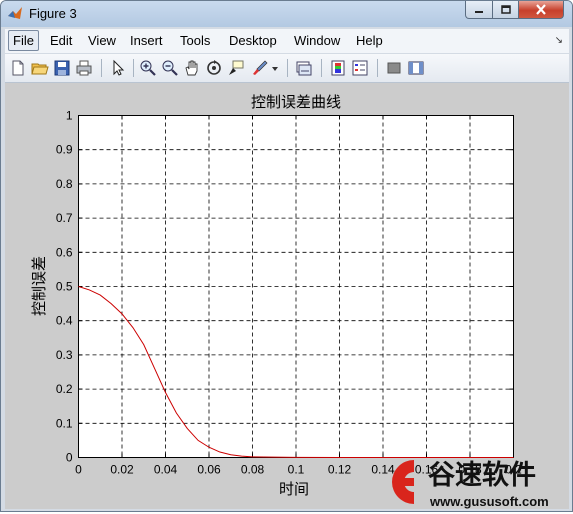 This screenshot has width=573, height=514. I want to click on colorbar-icon, so click(338, 68).